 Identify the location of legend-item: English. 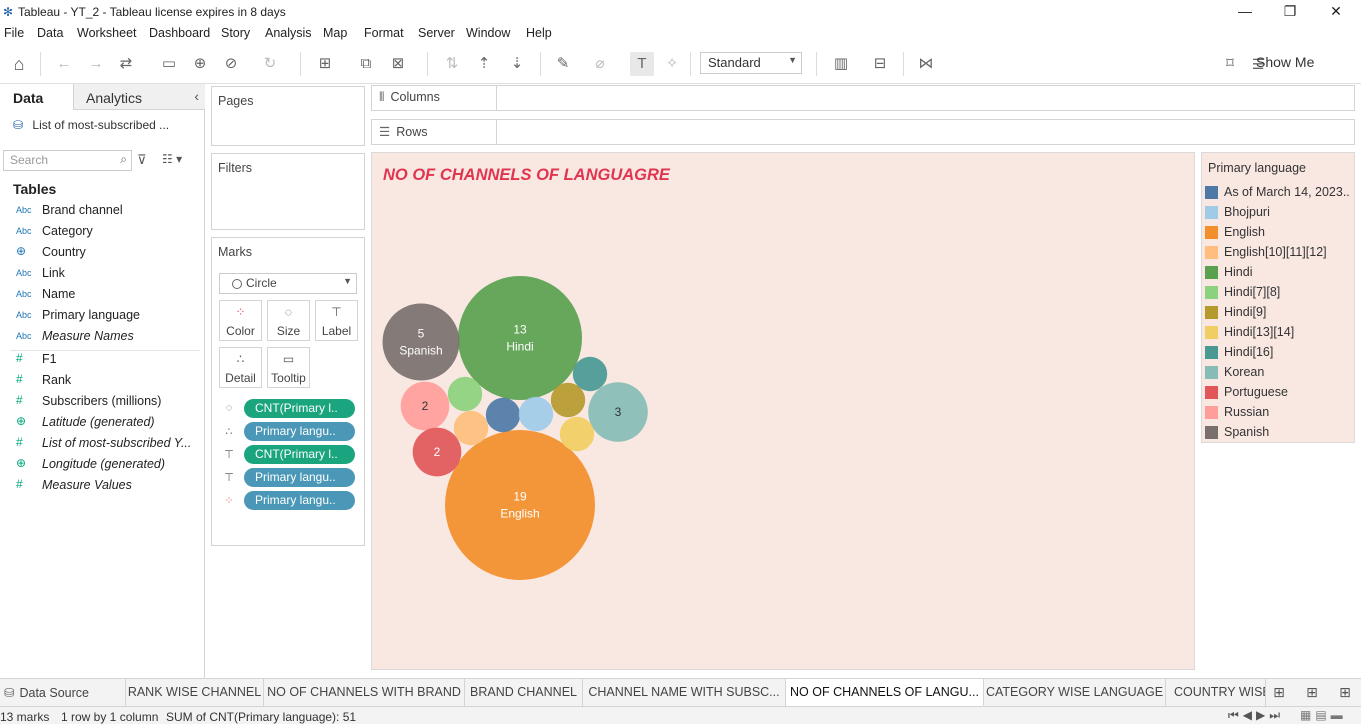
(1280, 233).